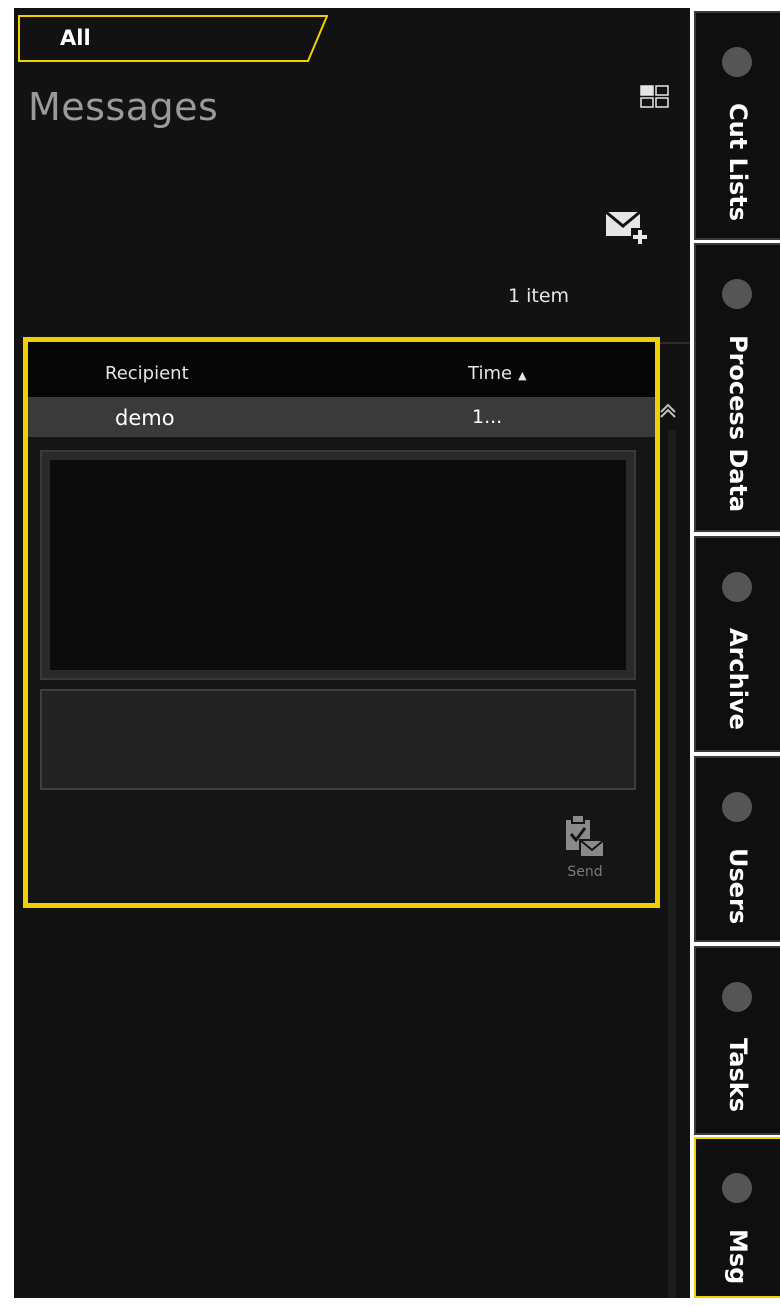 The height and width of the screenshot is (1306, 780). What do you see at coordinates (738, 886) in the screenshot?
I see `tab-label: Users` at bounding box center [738, 886].